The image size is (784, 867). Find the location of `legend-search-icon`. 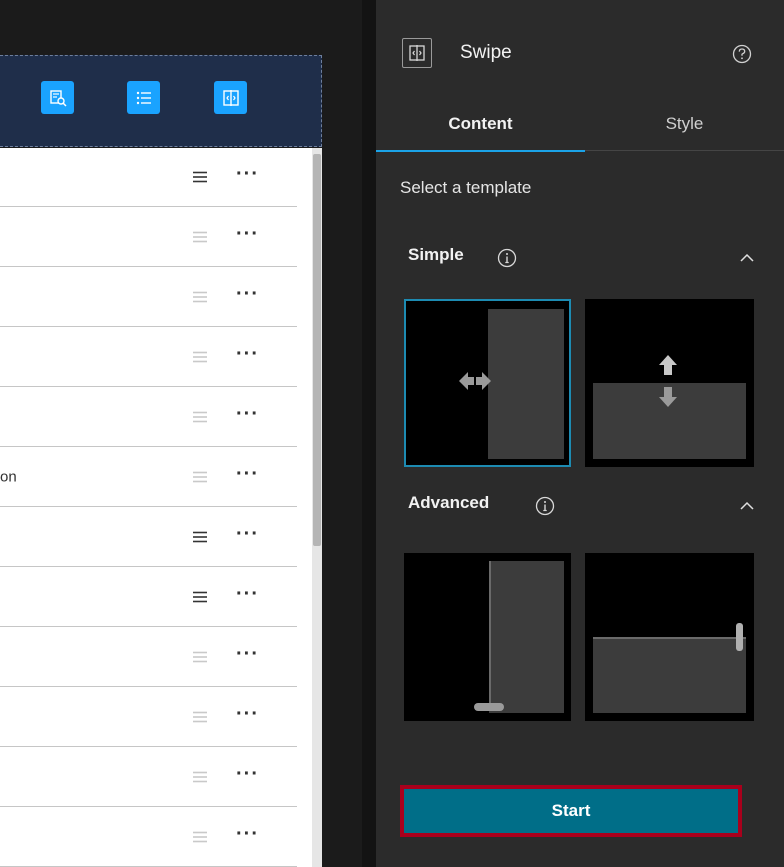

legend-search-icon is located at coordinates (58, 98).